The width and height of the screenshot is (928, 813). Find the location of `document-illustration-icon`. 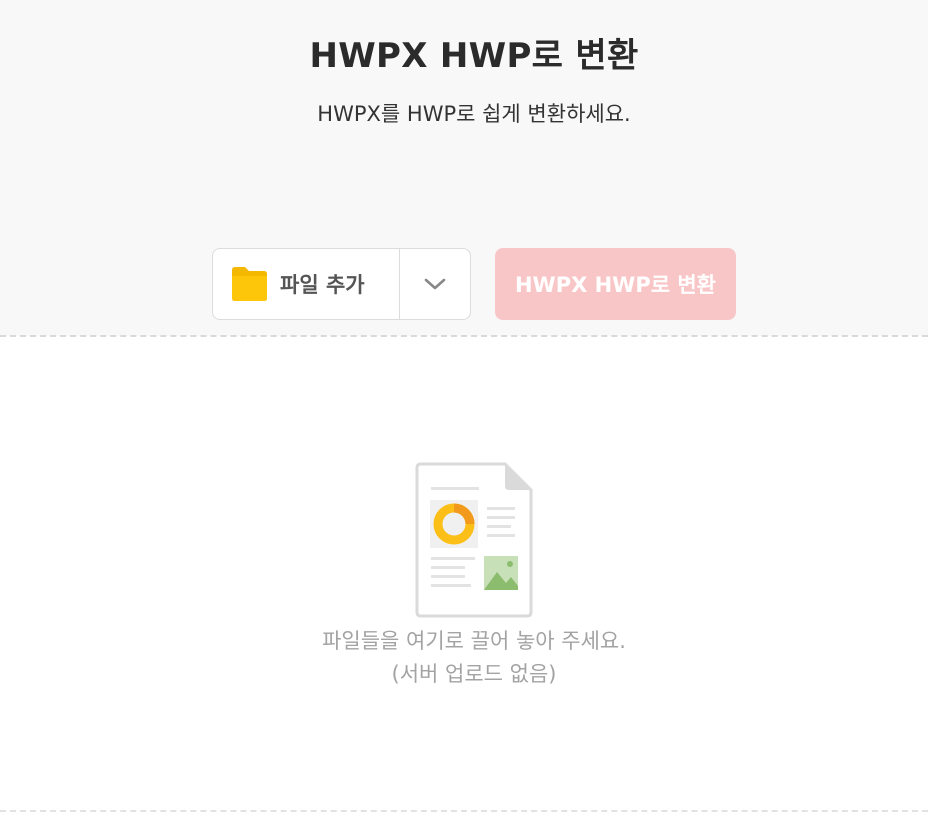

document-illustration-icon is located at coordinates (474, 540).